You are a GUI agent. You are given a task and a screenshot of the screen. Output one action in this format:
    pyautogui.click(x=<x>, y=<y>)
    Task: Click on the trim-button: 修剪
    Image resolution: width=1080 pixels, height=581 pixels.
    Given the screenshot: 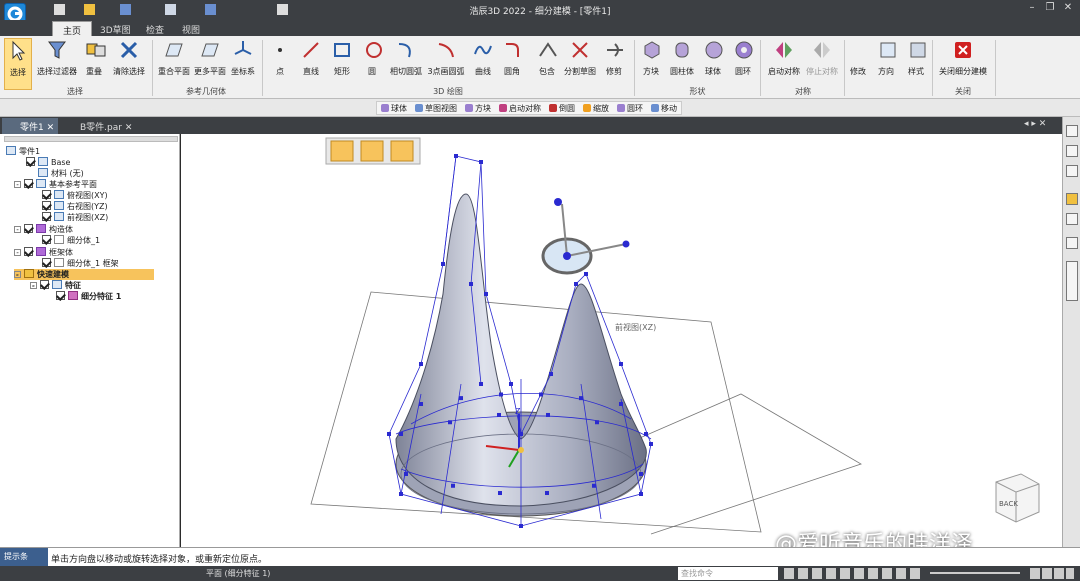 What is the action you would take?
    pyautogui.click(x=614, y=57)
    